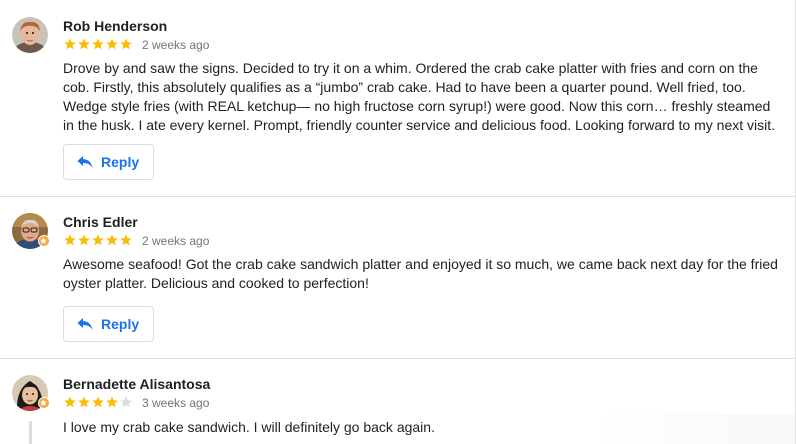  Describe the element at coordinates (30, 432) in the screenshot. I see `thread-line` at that location.